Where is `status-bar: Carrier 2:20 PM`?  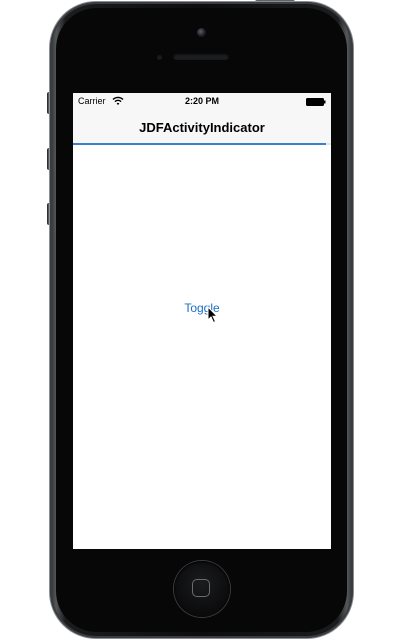 status-bar: Carrier 2:20 PM is located at coordinates (202, 102).